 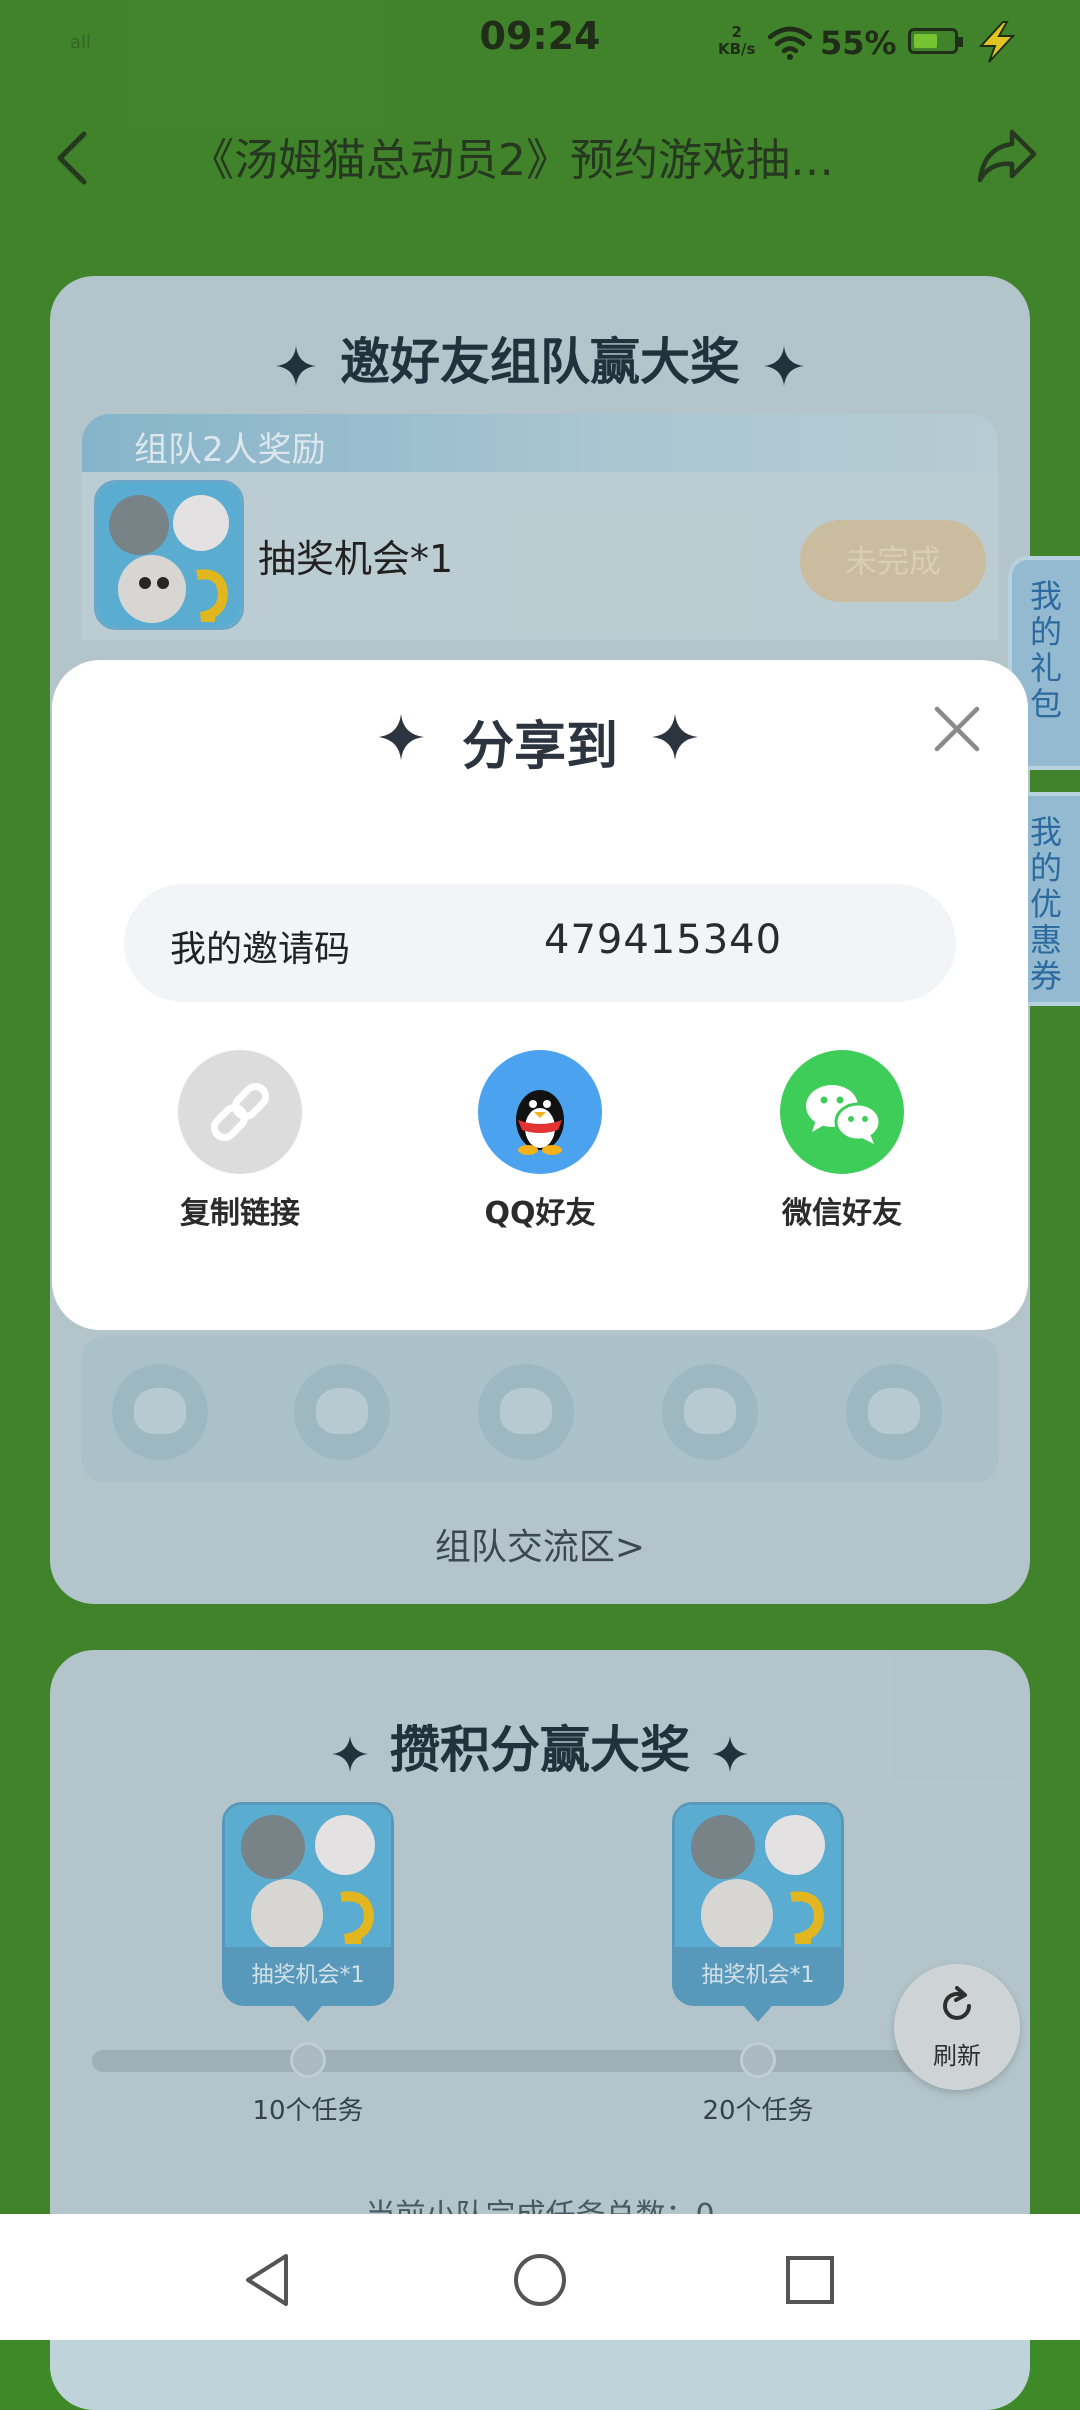 What do you see at coordinates (842, 1213) in the screenshot?
I see `wechat-friends-label: 微信好友` at bounding box center [842, 1213].